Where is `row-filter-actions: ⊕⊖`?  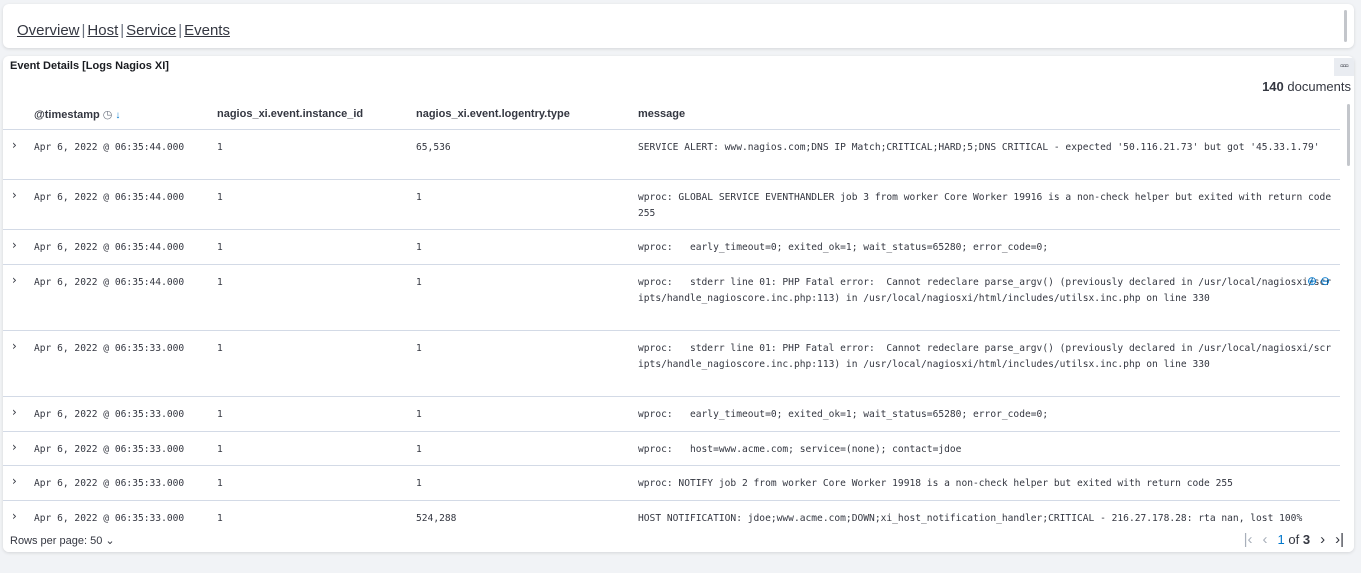
row-filter-actions: ⊕⊖ is located at coordinates (1320, 281).